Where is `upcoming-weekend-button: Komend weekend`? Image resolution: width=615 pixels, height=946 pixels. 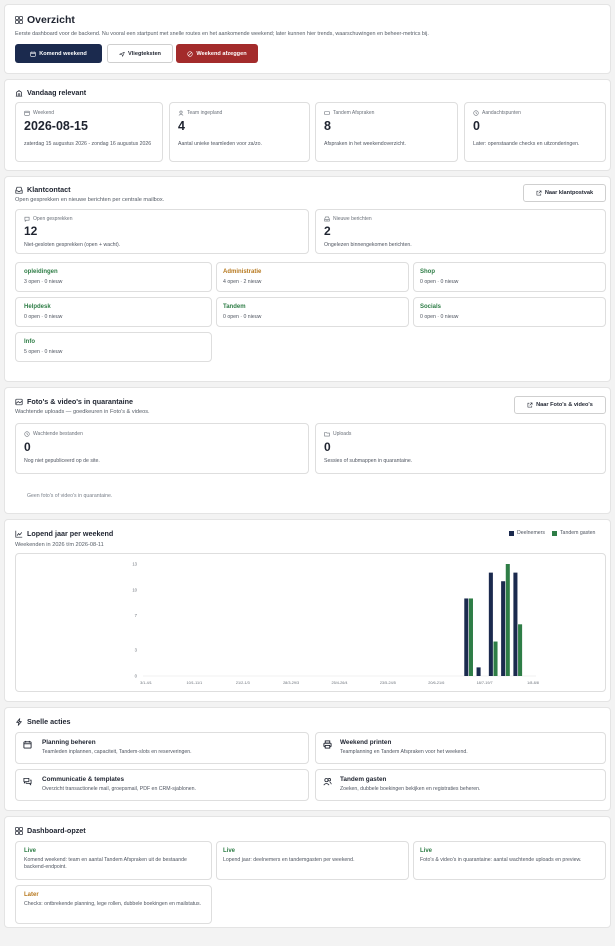 upcoming-weekend-button: Komend weekend is located at coordinates (58, 53).